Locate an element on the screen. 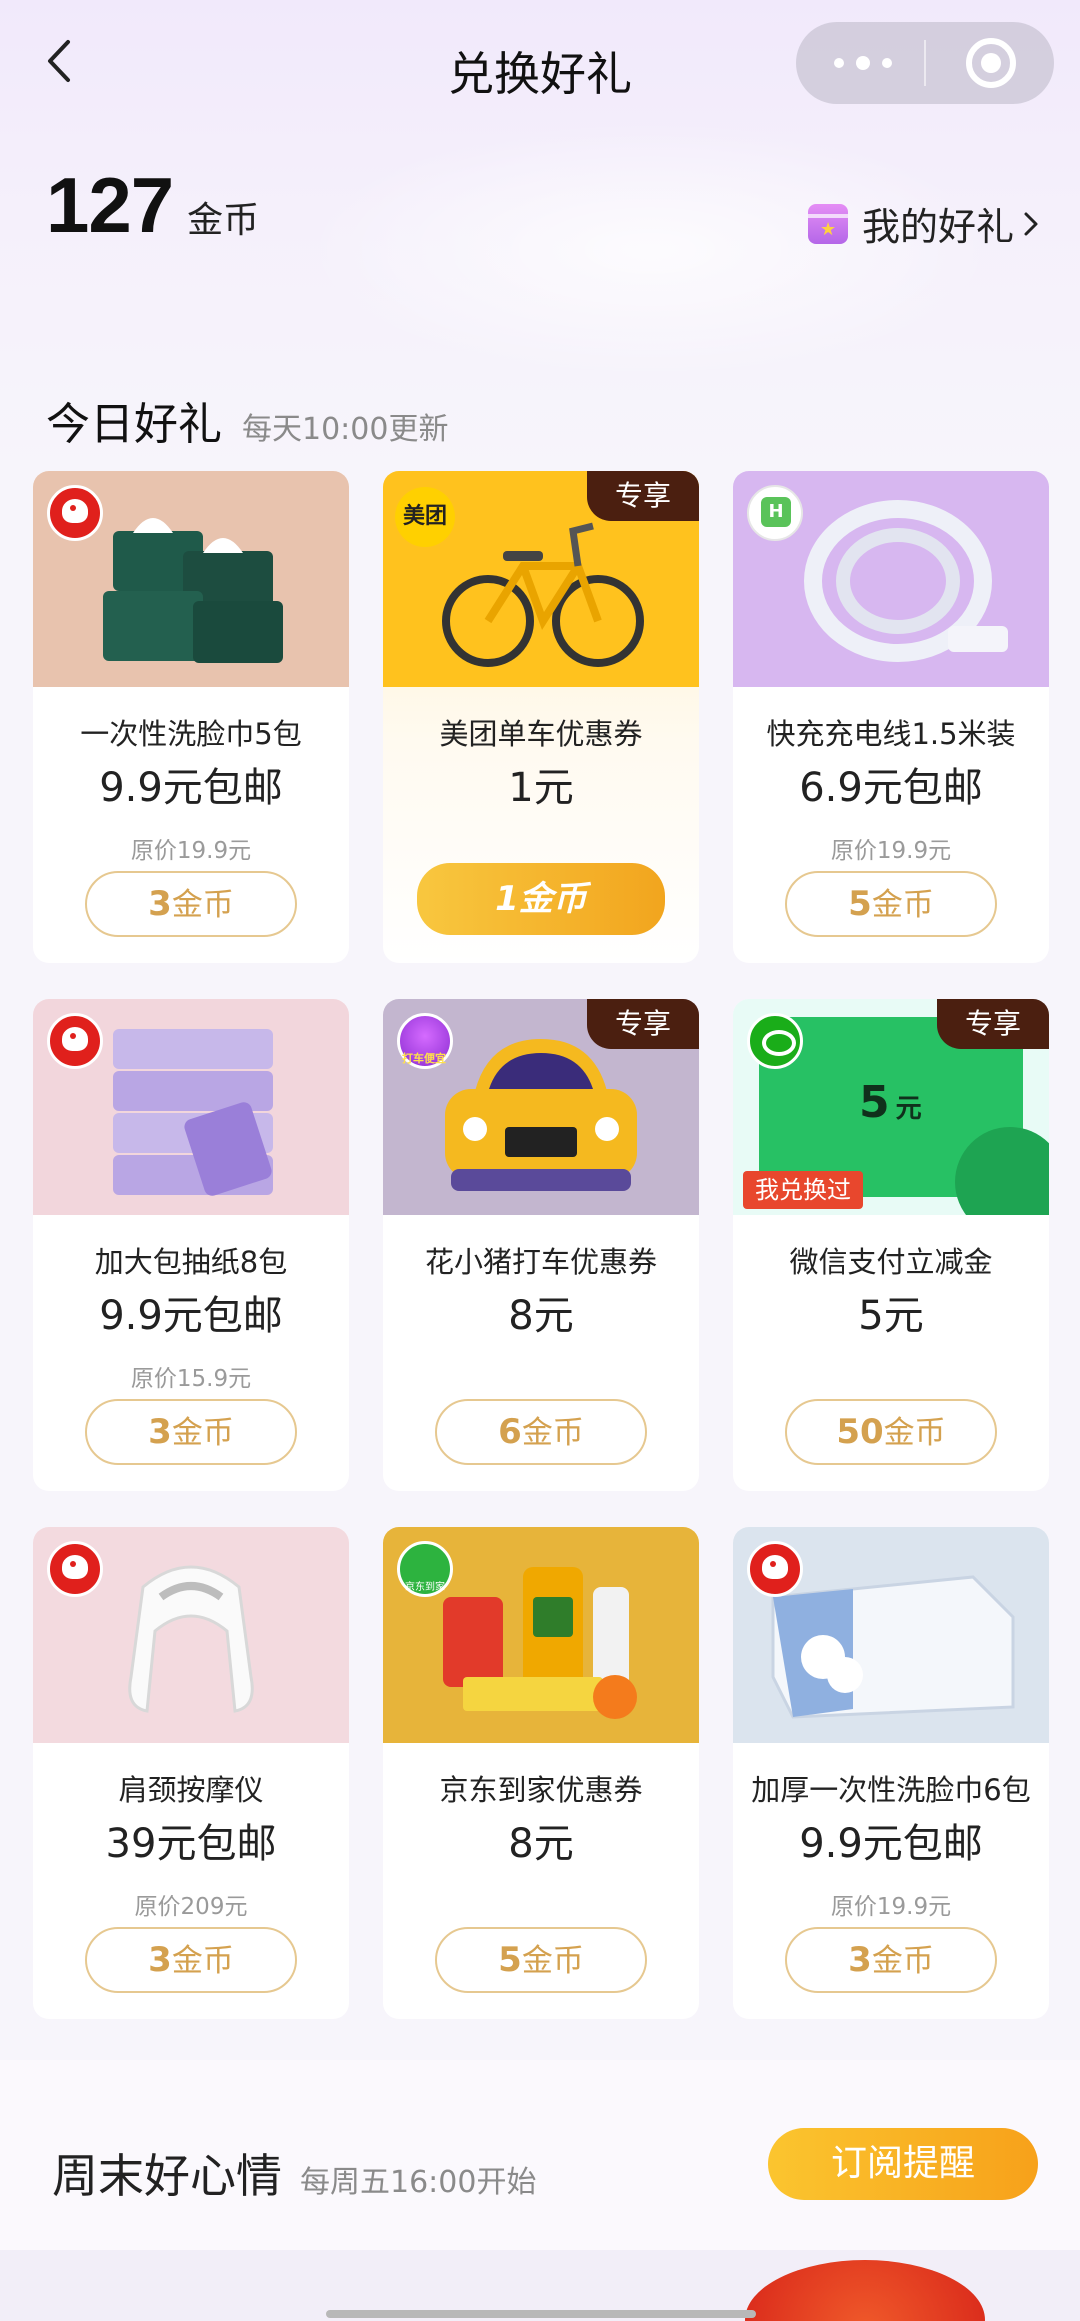 The height and width of the screenshot is (2321, 1080). today-section-title: 今日好礼 每天10:00更新 is located at coordinates (247, 420).